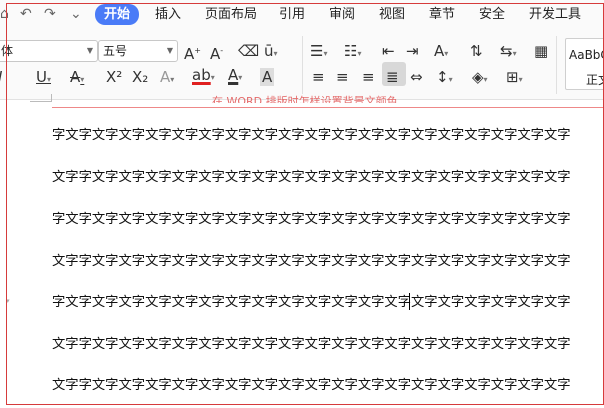 This screenshot has height=408, width=604. Describe the element at coordinates (117, 14) in the screenshot. I see `tab-home: 开始` at that location.